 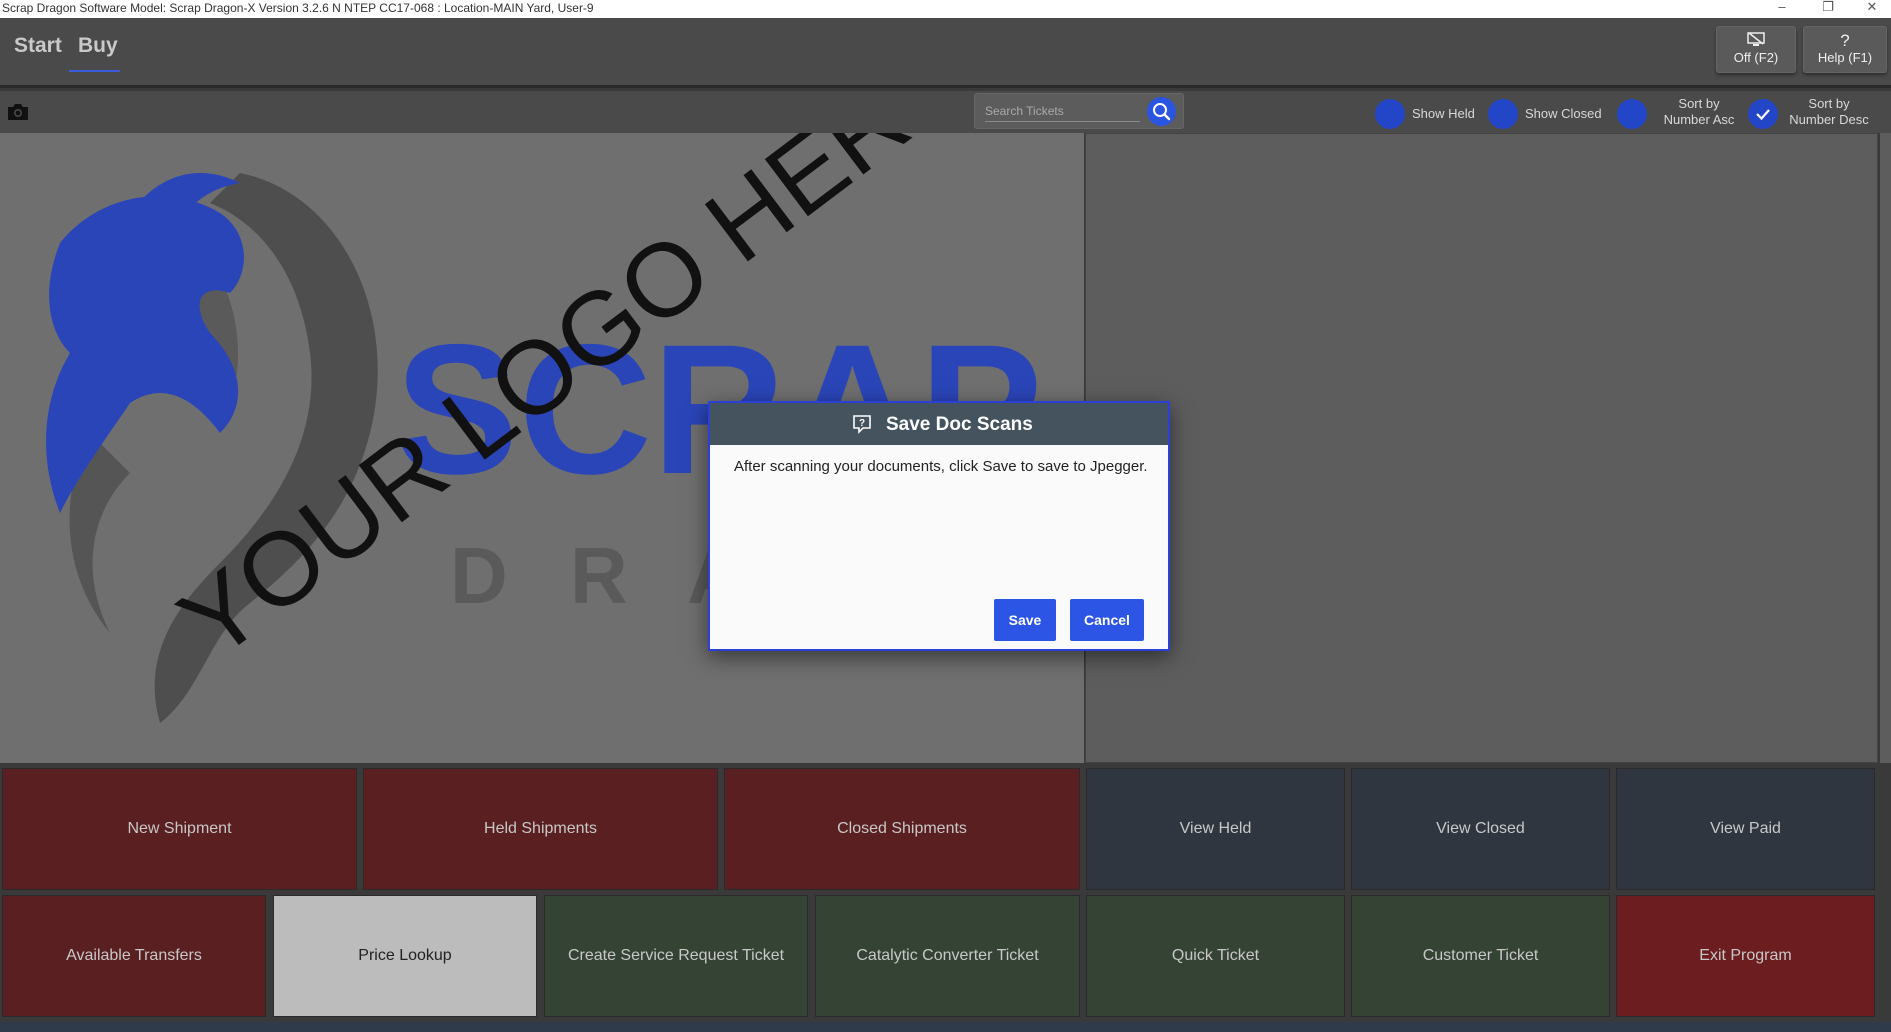 I want to click on show-held-label: Show Held, so click(x=1443, y=113).